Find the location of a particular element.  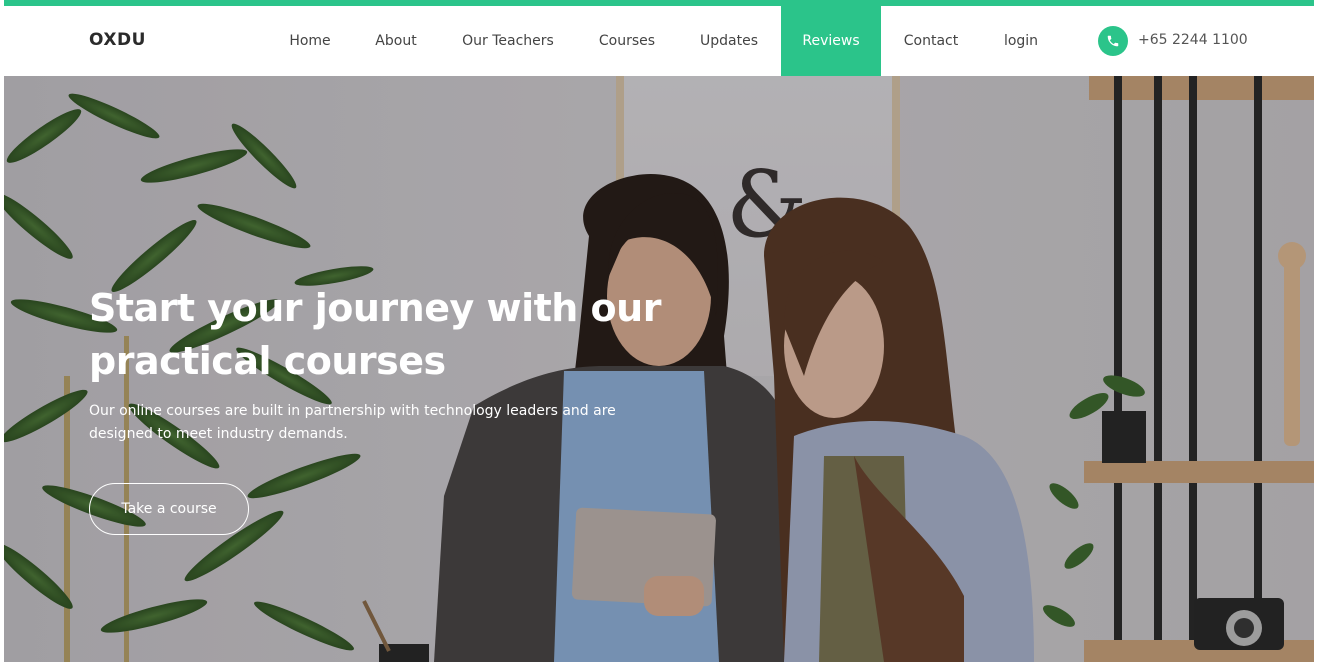

nav-item-contact: Contact is located at coordinates (931, 41).